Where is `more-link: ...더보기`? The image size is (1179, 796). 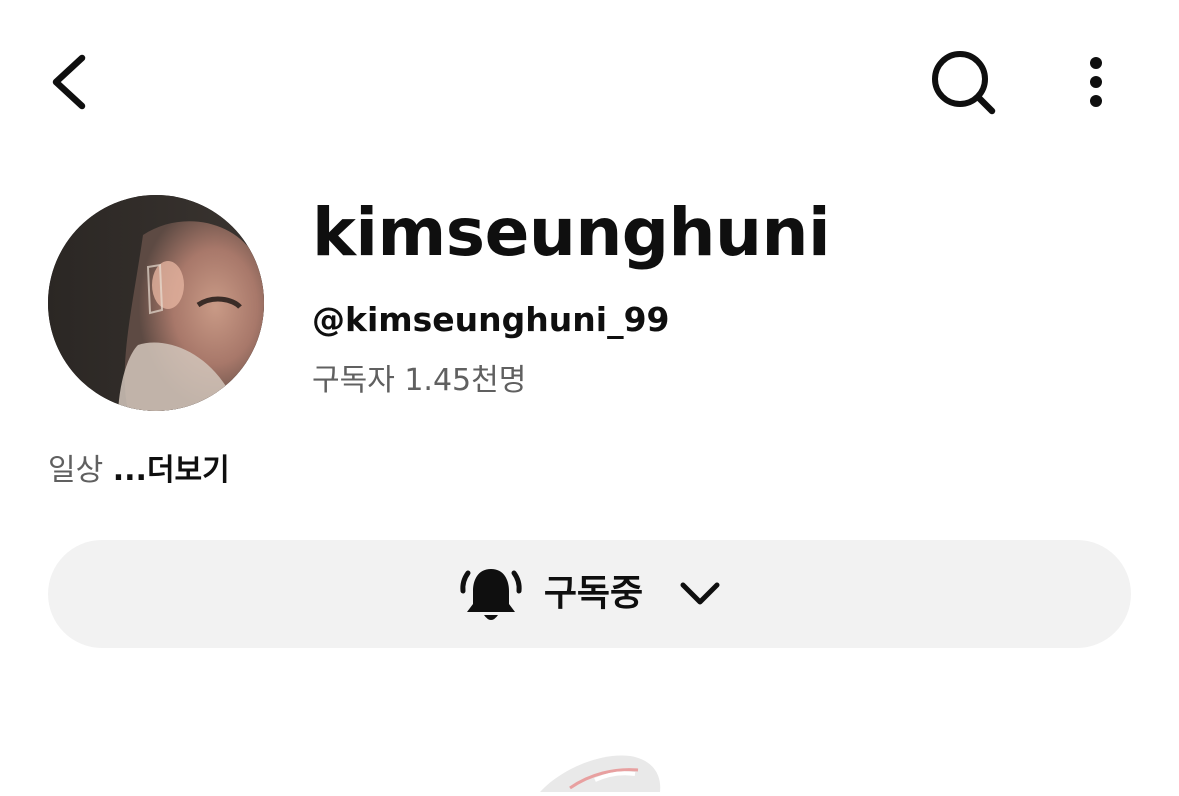 more-link: ...더보기 is located at coordinates (171, 470).